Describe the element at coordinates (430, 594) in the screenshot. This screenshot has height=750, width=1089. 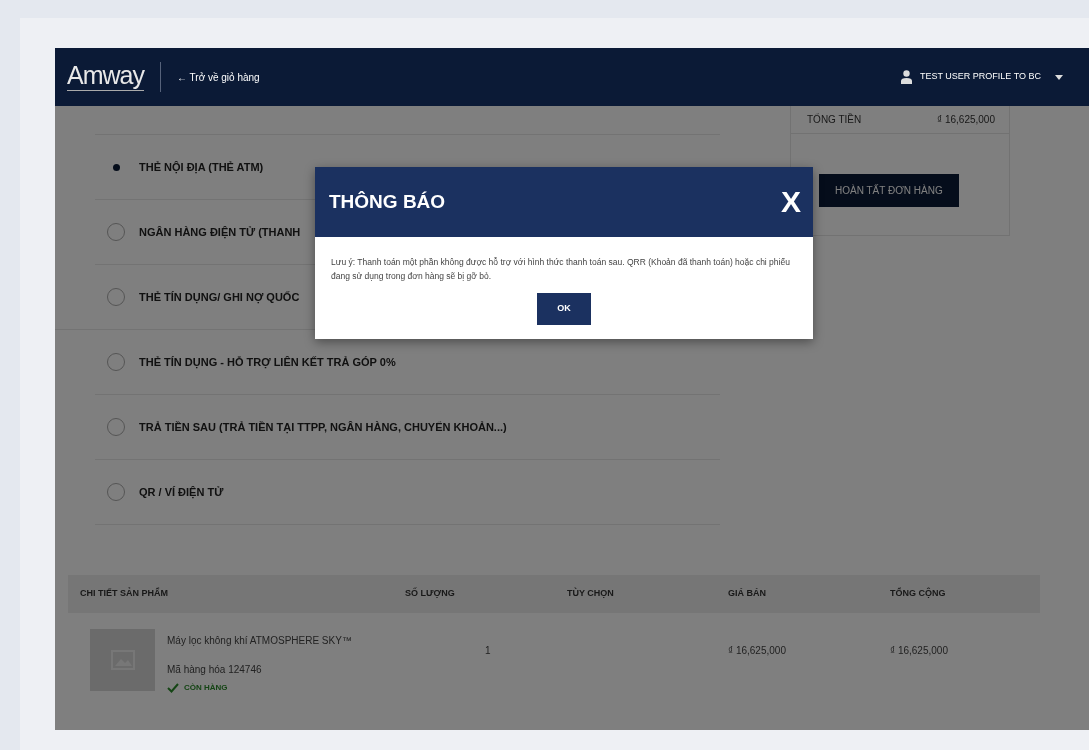
I see `column-header: SỐ LƯỢNG` at that location.